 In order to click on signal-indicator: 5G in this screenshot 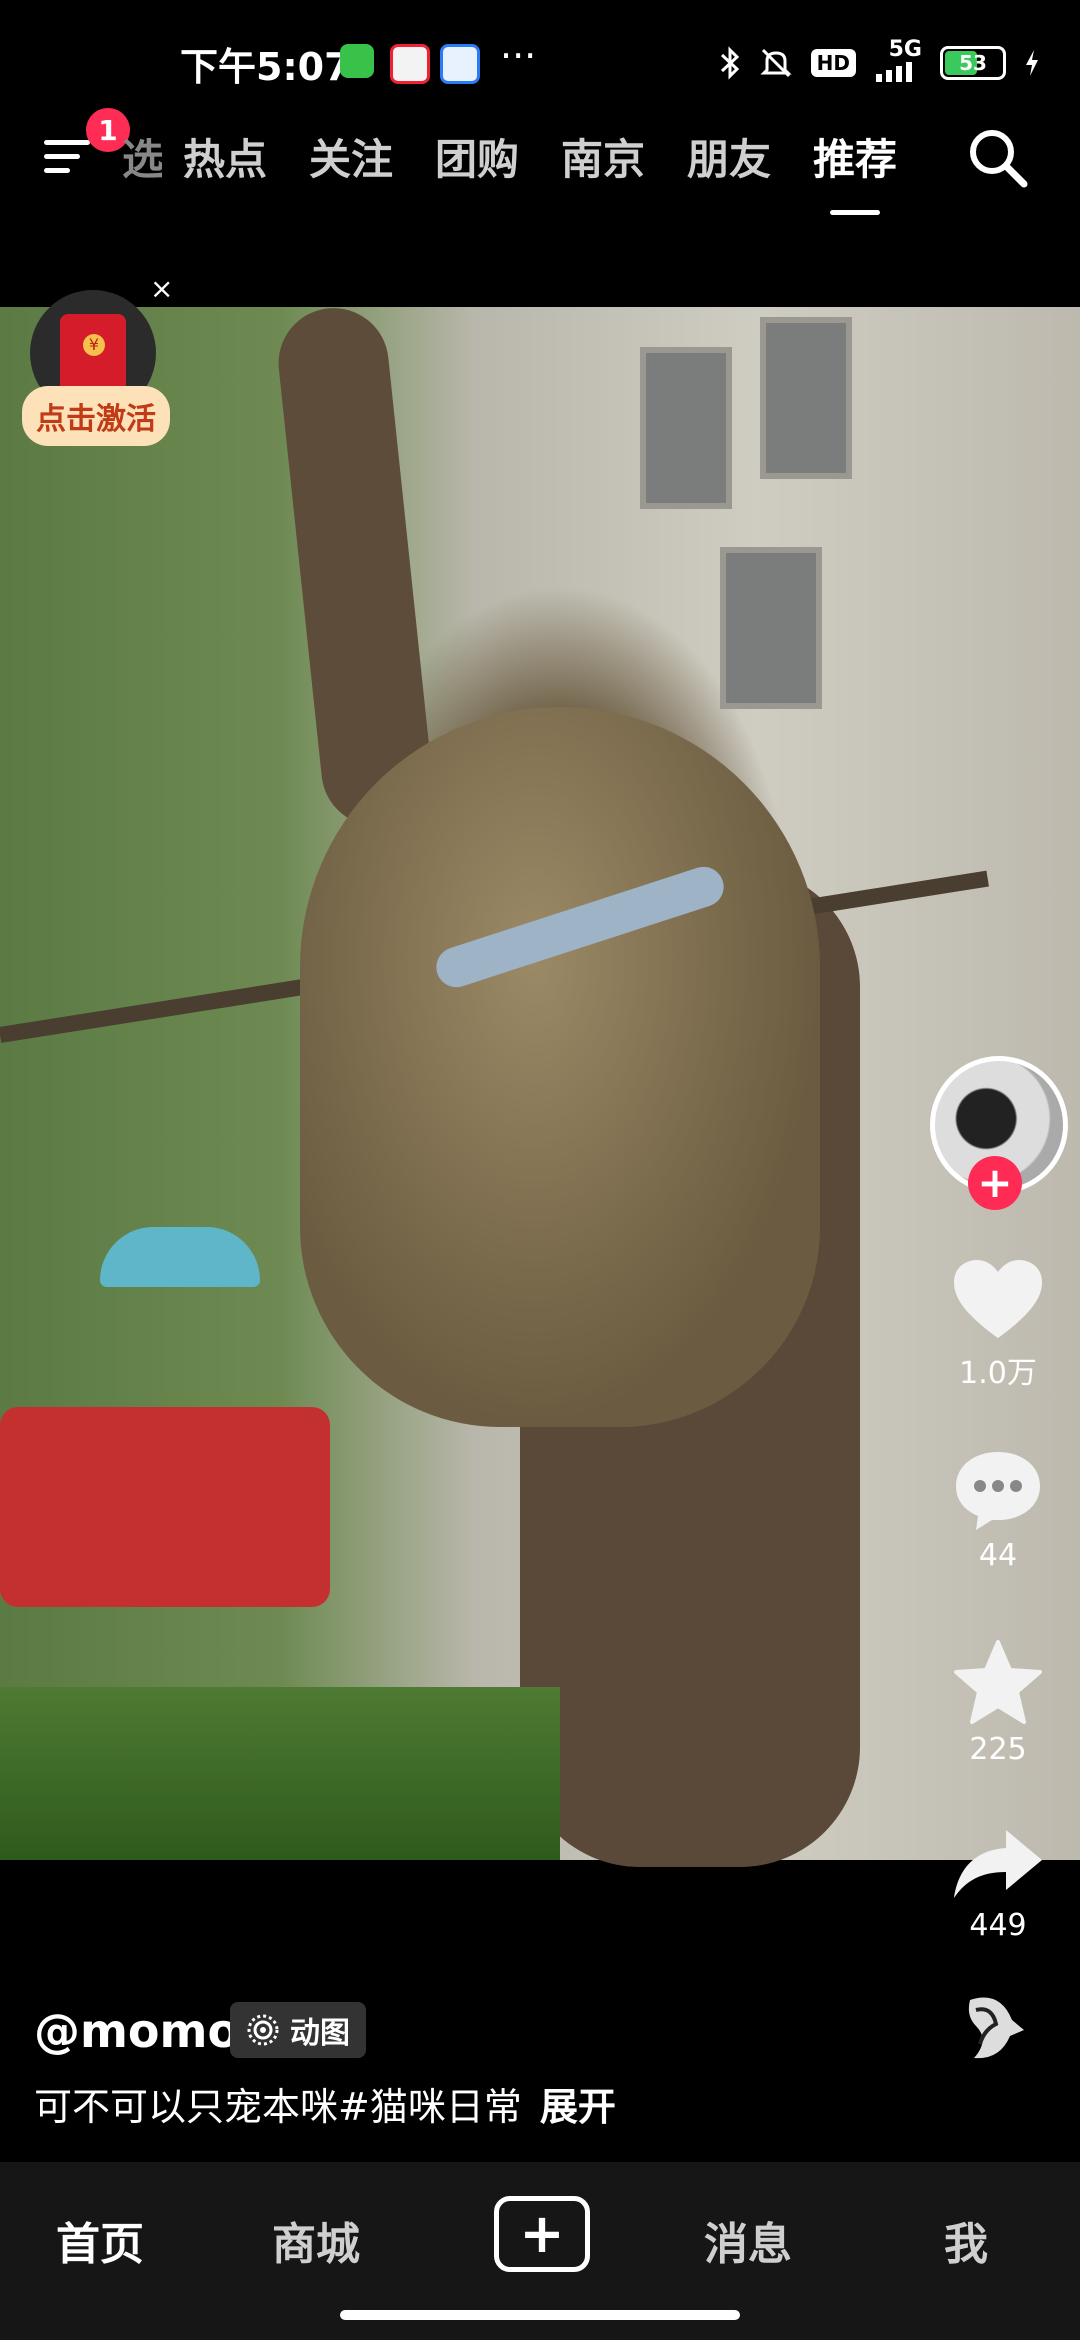, I will do `click(898, 61)`.